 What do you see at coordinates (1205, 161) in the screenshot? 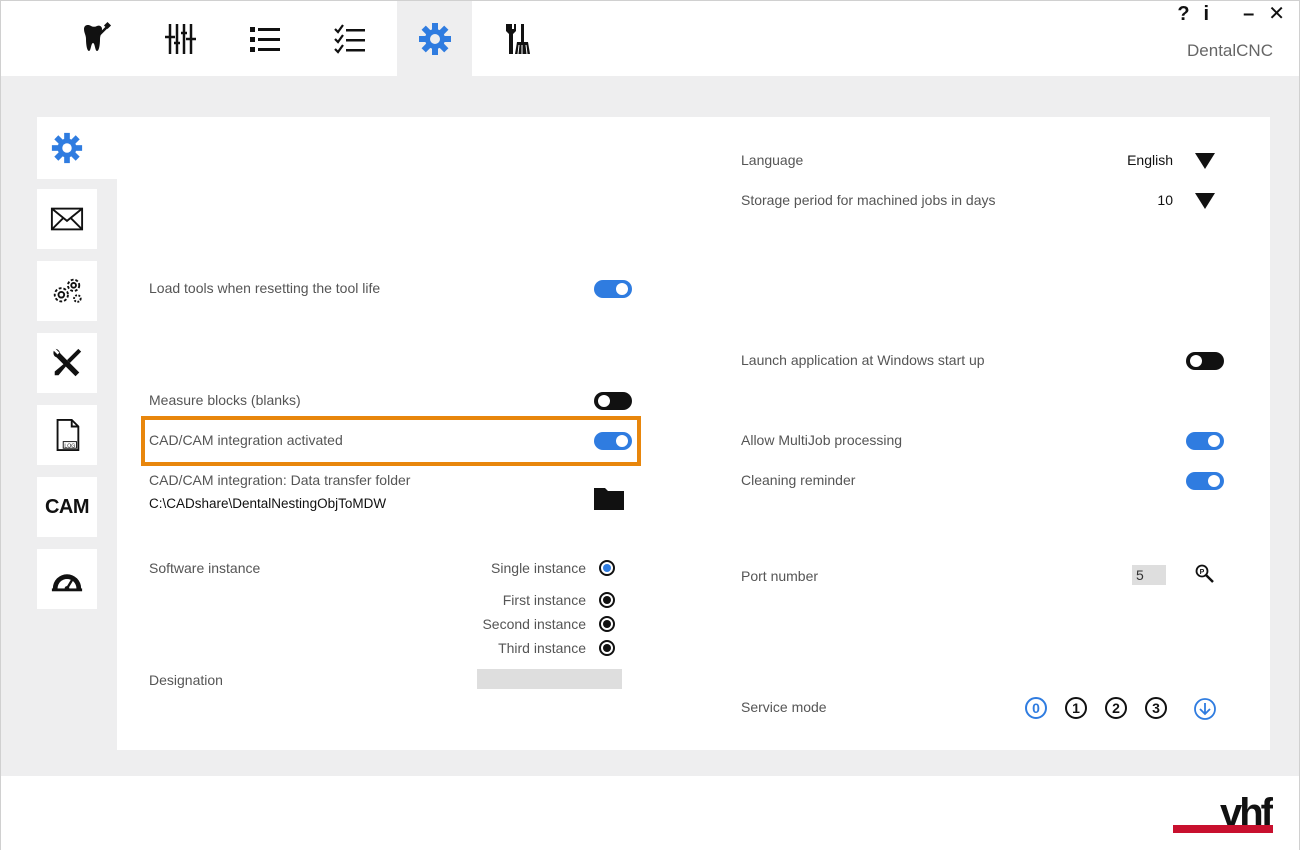
I see `language-dropdown-arrow` at bounding box center [1205, 161].